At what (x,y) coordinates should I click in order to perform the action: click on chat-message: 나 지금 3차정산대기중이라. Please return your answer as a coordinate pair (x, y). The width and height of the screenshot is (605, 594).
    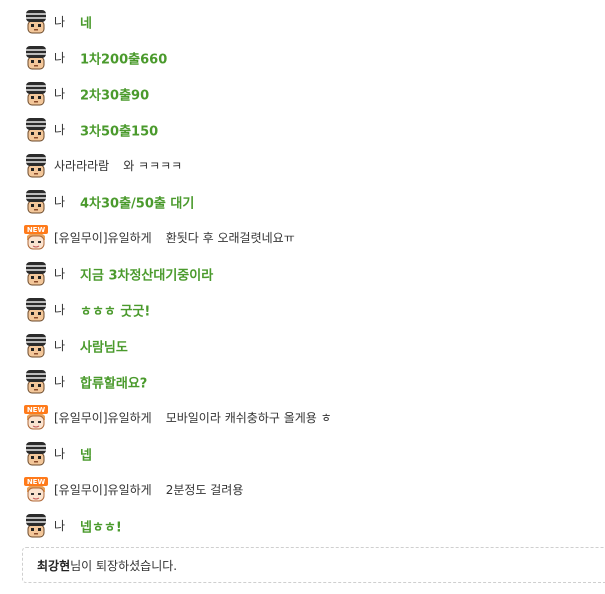
    Looking at the image, I should click on (313, 273).